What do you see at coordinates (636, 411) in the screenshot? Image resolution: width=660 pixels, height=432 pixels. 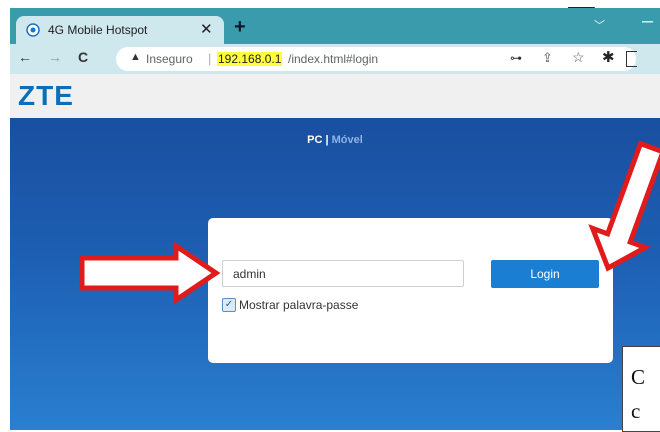 I see `caption-line-2: c` at bounding box center [636, 411].